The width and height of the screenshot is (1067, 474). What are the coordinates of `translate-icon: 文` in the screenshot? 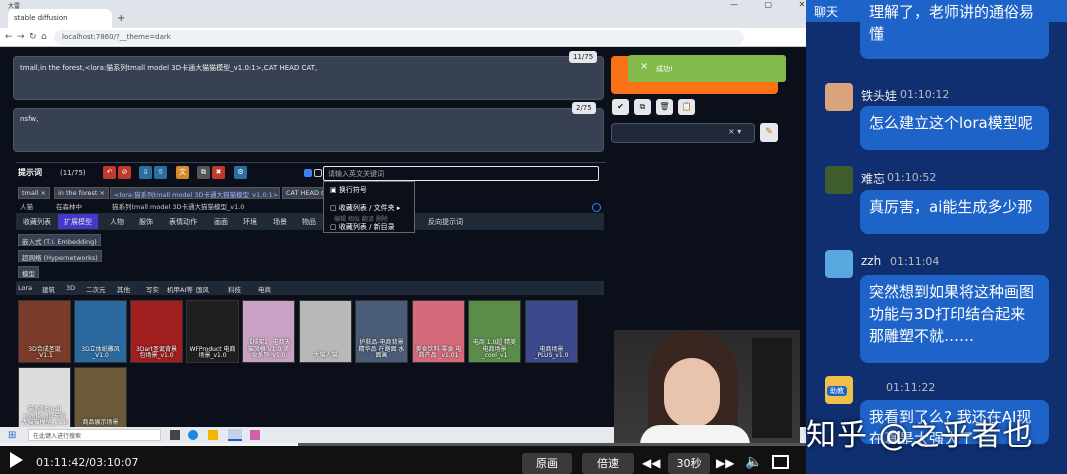 It's located at (182, 172).